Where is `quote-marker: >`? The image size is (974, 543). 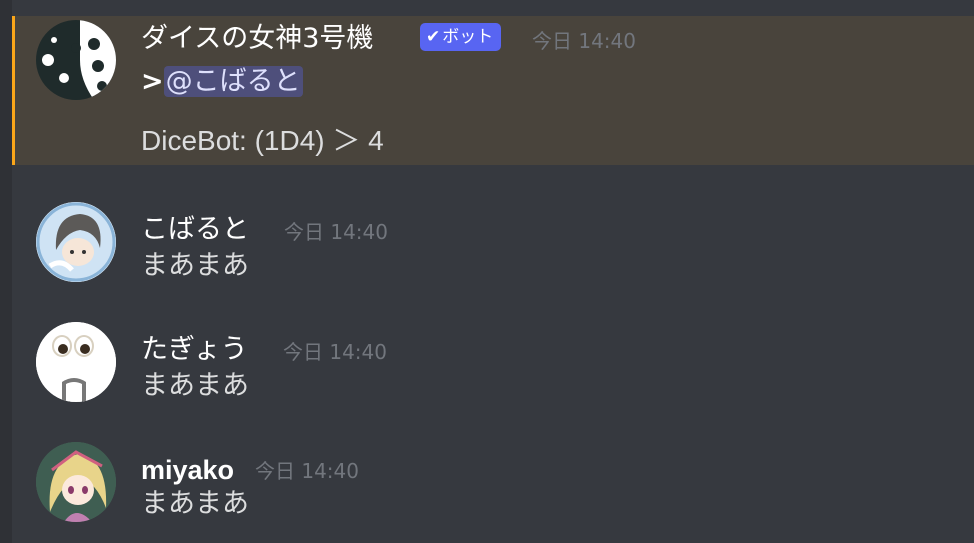
quote-marker: > is located at coordinates (152, 81).